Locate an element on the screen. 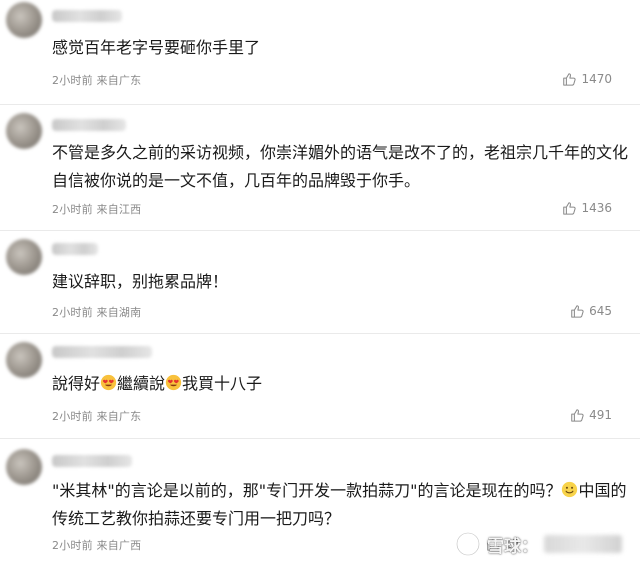 The height and width of the screenshot is (569, 640). like-button: 1436 is located at coordinates (587, 208).